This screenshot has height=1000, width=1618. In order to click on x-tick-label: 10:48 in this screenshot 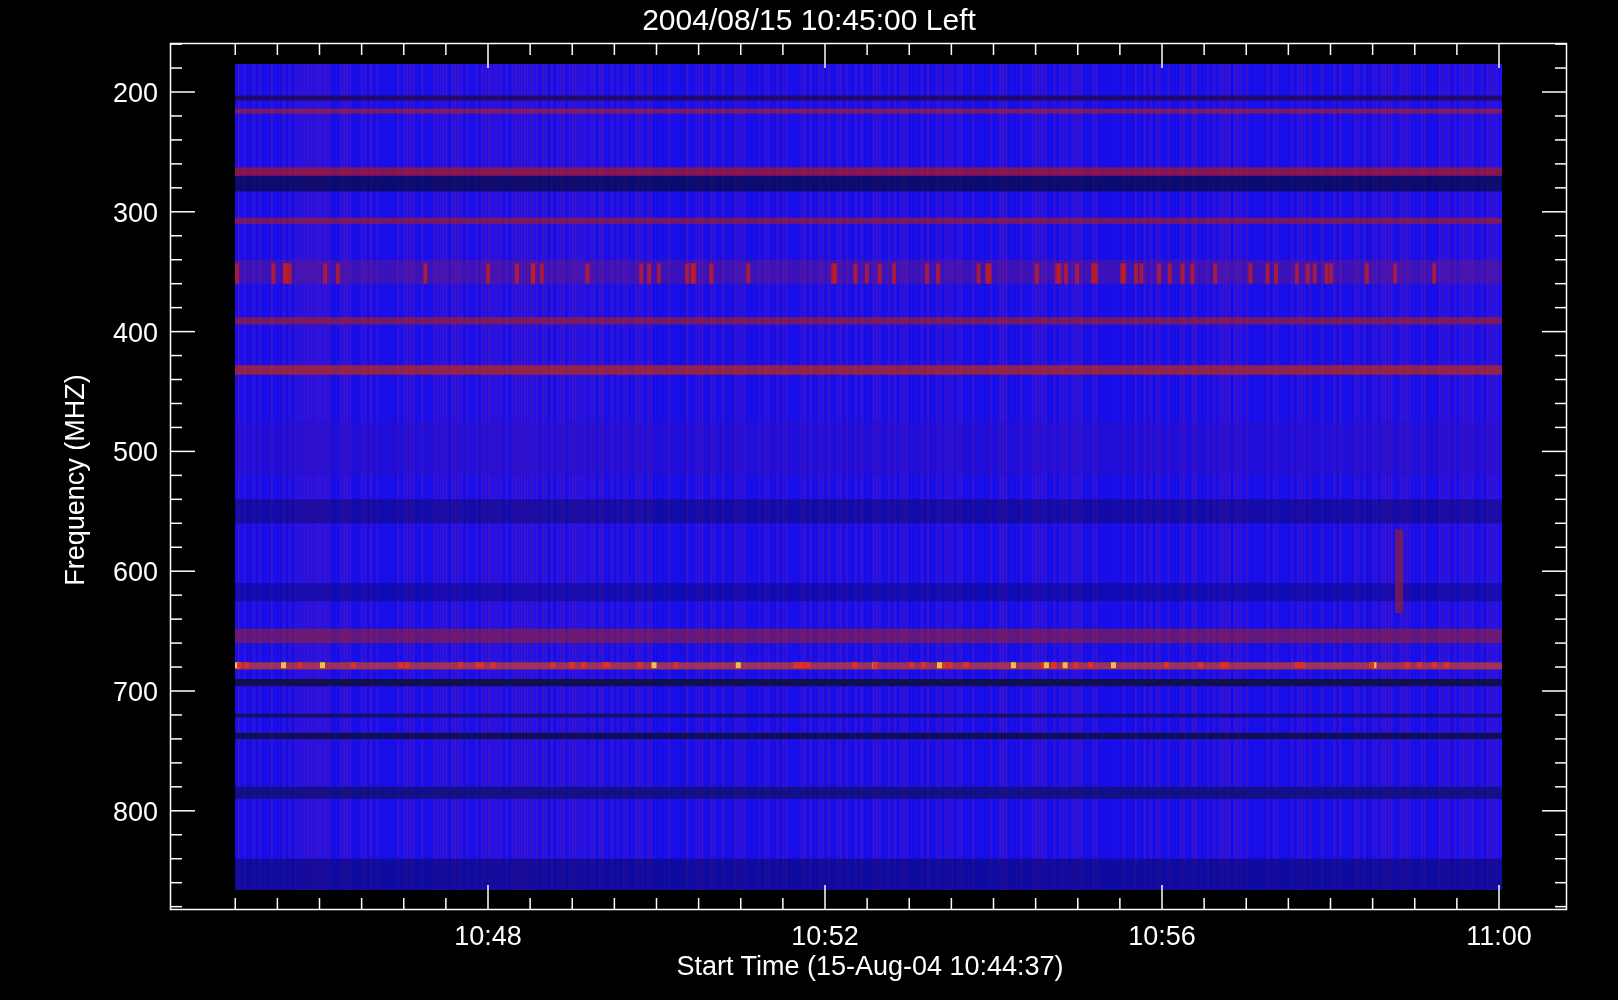, I will do `click(488, 936)`.